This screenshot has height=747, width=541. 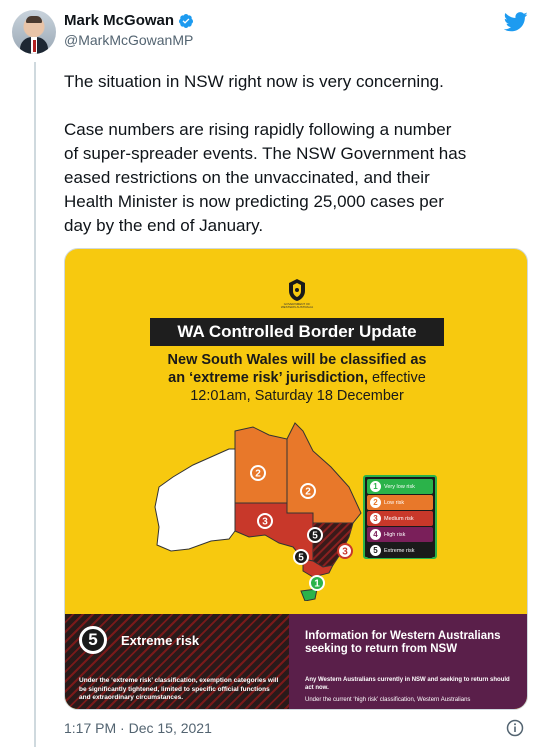 I want to click on announcement-line-3: 12:01am, Saturday 18 December, so click(x=297, y=396).